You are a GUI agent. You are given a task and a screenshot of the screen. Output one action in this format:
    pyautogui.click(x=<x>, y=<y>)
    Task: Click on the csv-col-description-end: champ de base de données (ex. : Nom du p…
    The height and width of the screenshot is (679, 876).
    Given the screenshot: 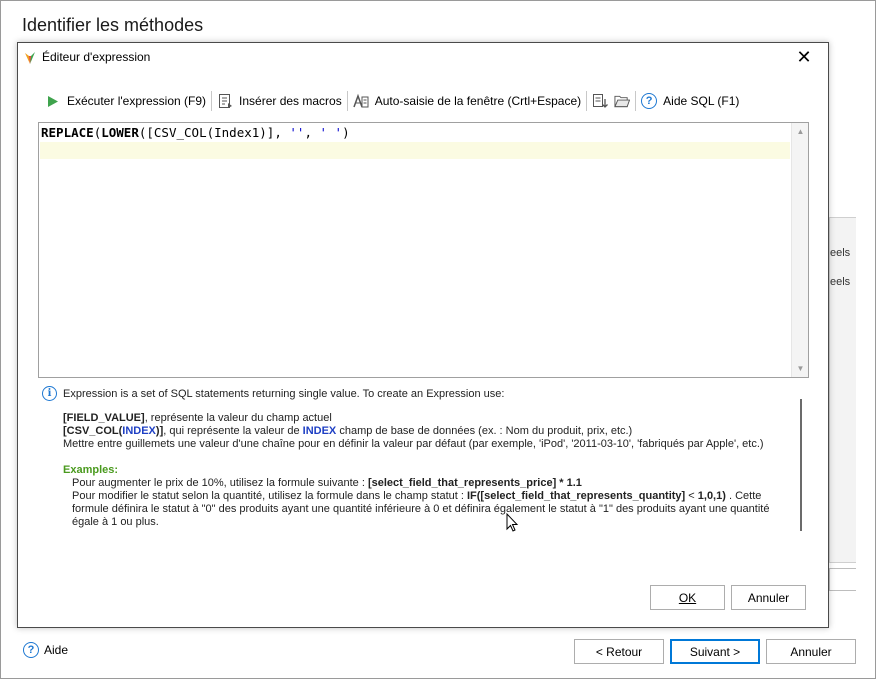 What is the action you would take?
    pyautogui.click(x=484, y=431)
    